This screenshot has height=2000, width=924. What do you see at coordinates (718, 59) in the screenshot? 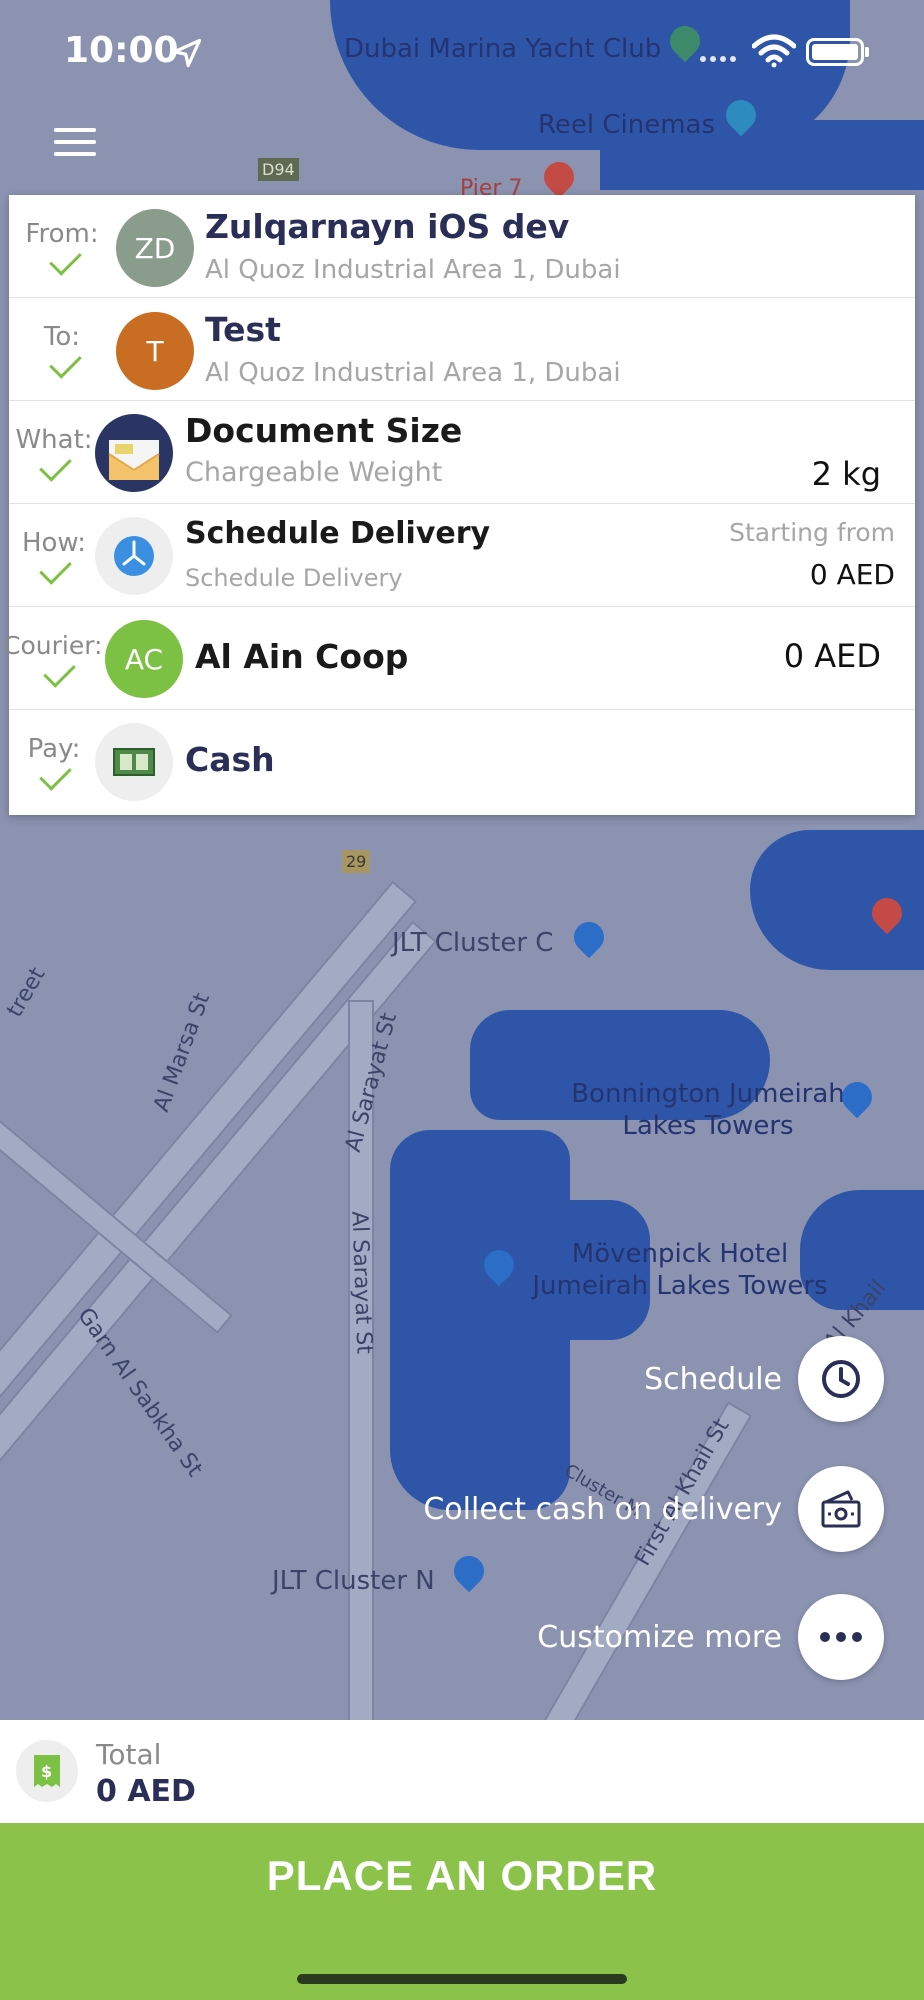
I see `cellular-signal-icon` at bounding box center [718, 59].